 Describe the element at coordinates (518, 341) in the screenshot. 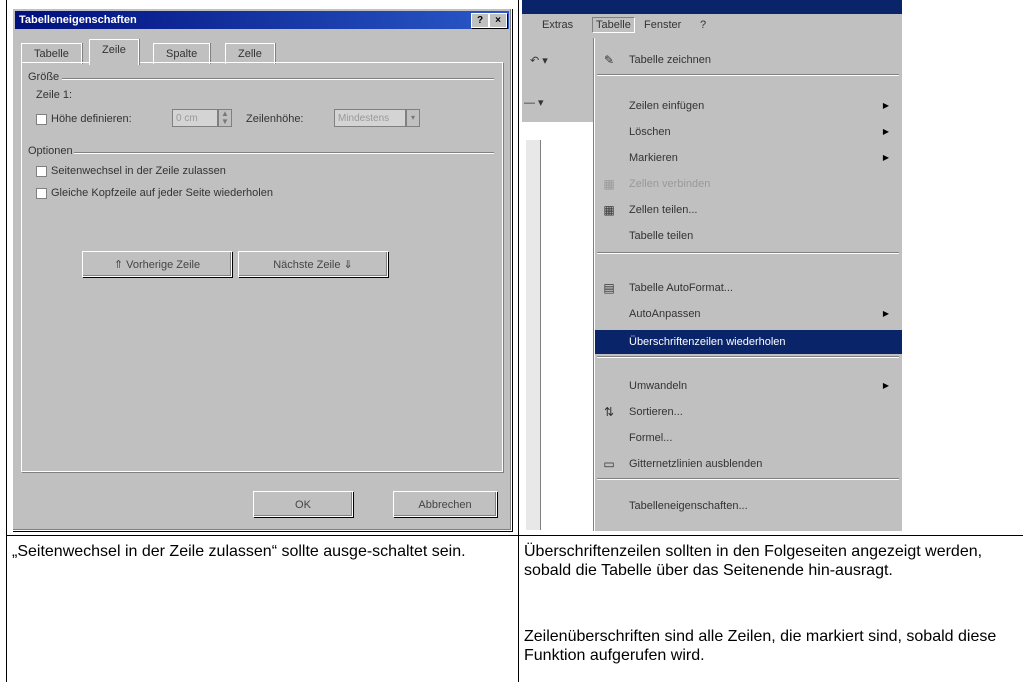

I see `table-border-middle` at that location.